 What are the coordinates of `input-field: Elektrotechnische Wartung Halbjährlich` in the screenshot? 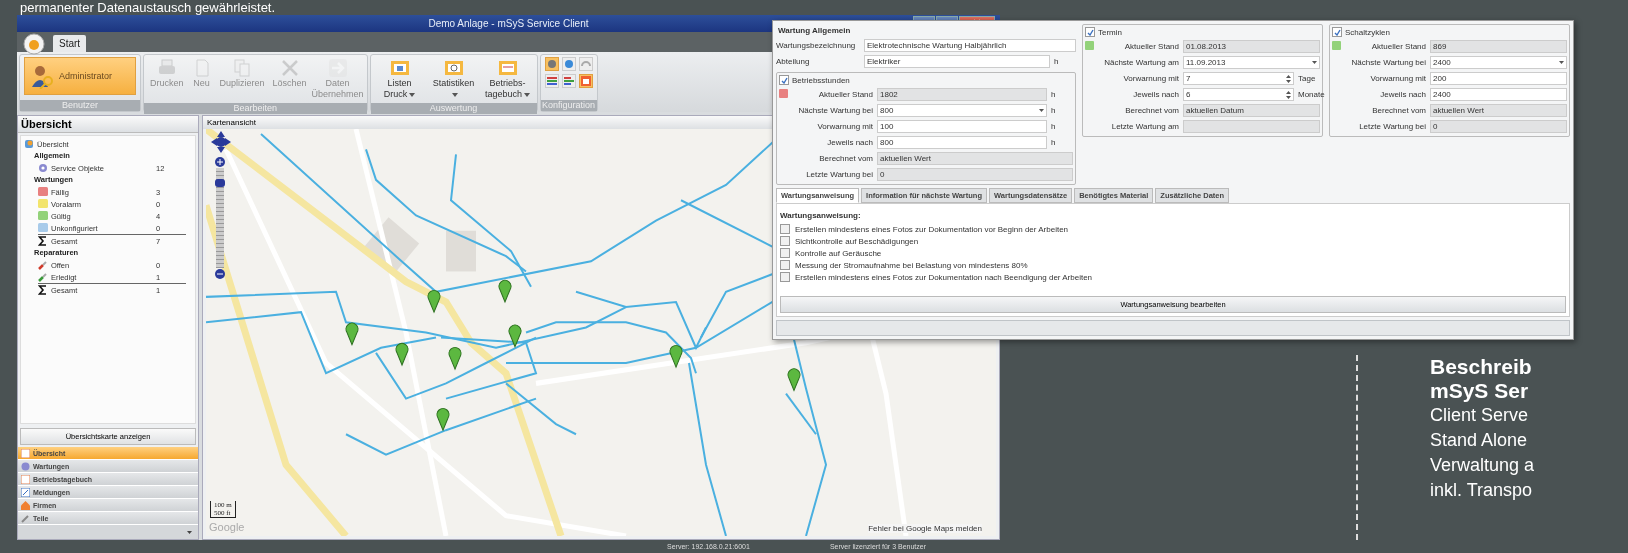 It's located at (970, 45).